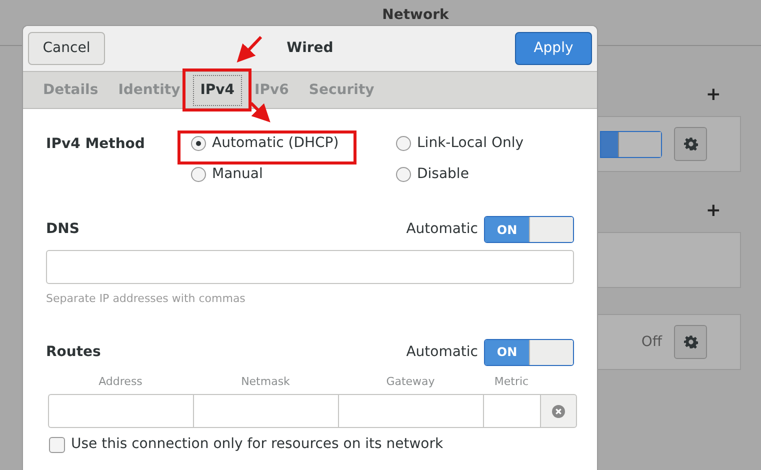  What do you see at coordinates (651, 342) in the screenshot?
I see `status-text: Off` at bounding box center [651, 342].